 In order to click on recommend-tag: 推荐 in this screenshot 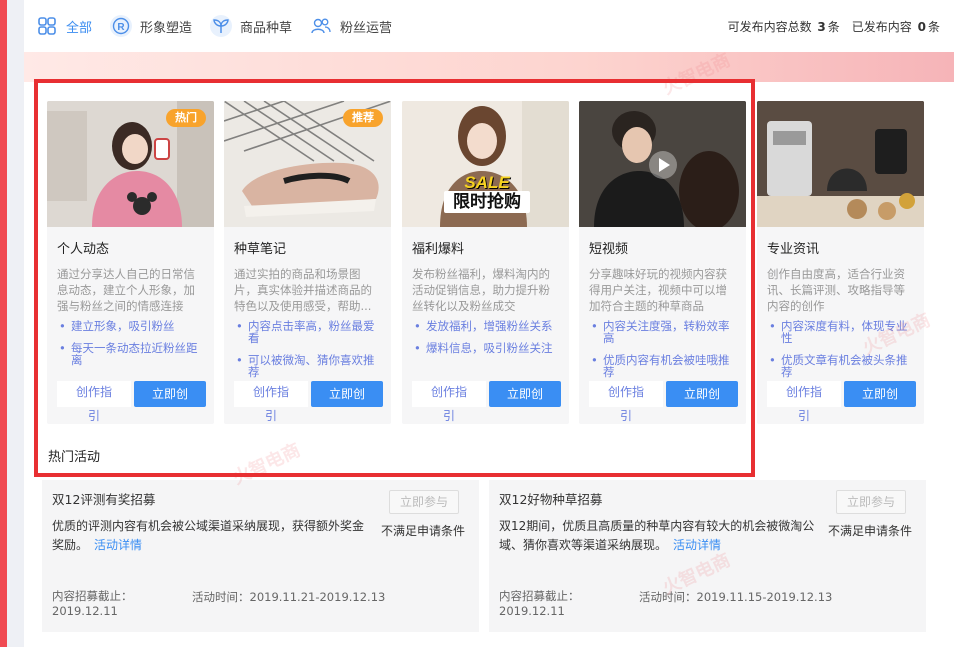, I will do `click(363, 118)`.